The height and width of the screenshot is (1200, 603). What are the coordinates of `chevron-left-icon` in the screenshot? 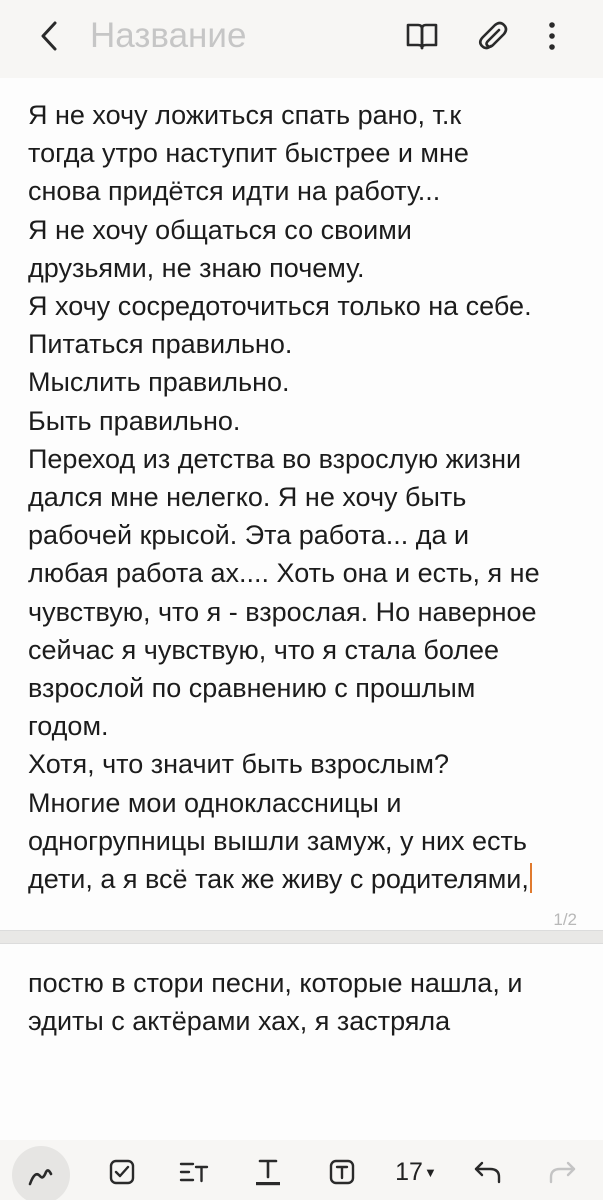 It's located at (49, 36).